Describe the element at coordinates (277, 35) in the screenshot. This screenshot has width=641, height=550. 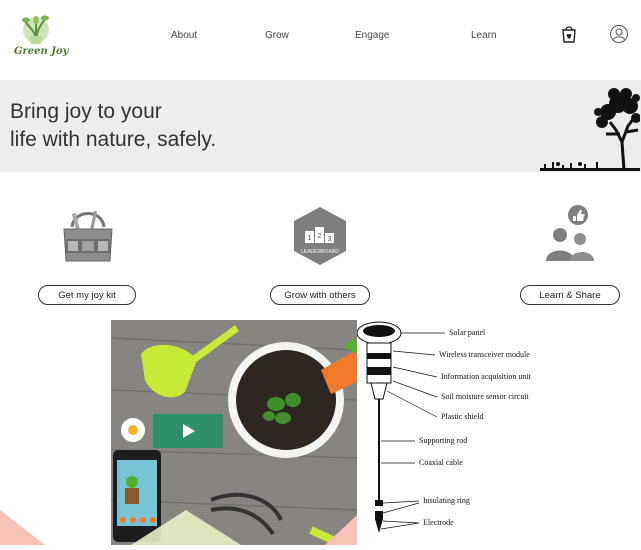
I see `nav-grow: Grow` at that location.